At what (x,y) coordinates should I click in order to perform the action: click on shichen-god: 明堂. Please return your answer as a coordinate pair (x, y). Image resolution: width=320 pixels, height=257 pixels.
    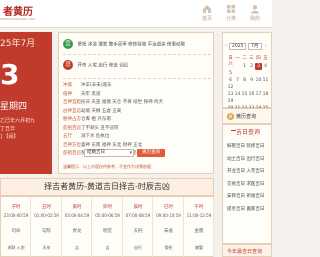
    Looking at the image, I should click on (107, 231).